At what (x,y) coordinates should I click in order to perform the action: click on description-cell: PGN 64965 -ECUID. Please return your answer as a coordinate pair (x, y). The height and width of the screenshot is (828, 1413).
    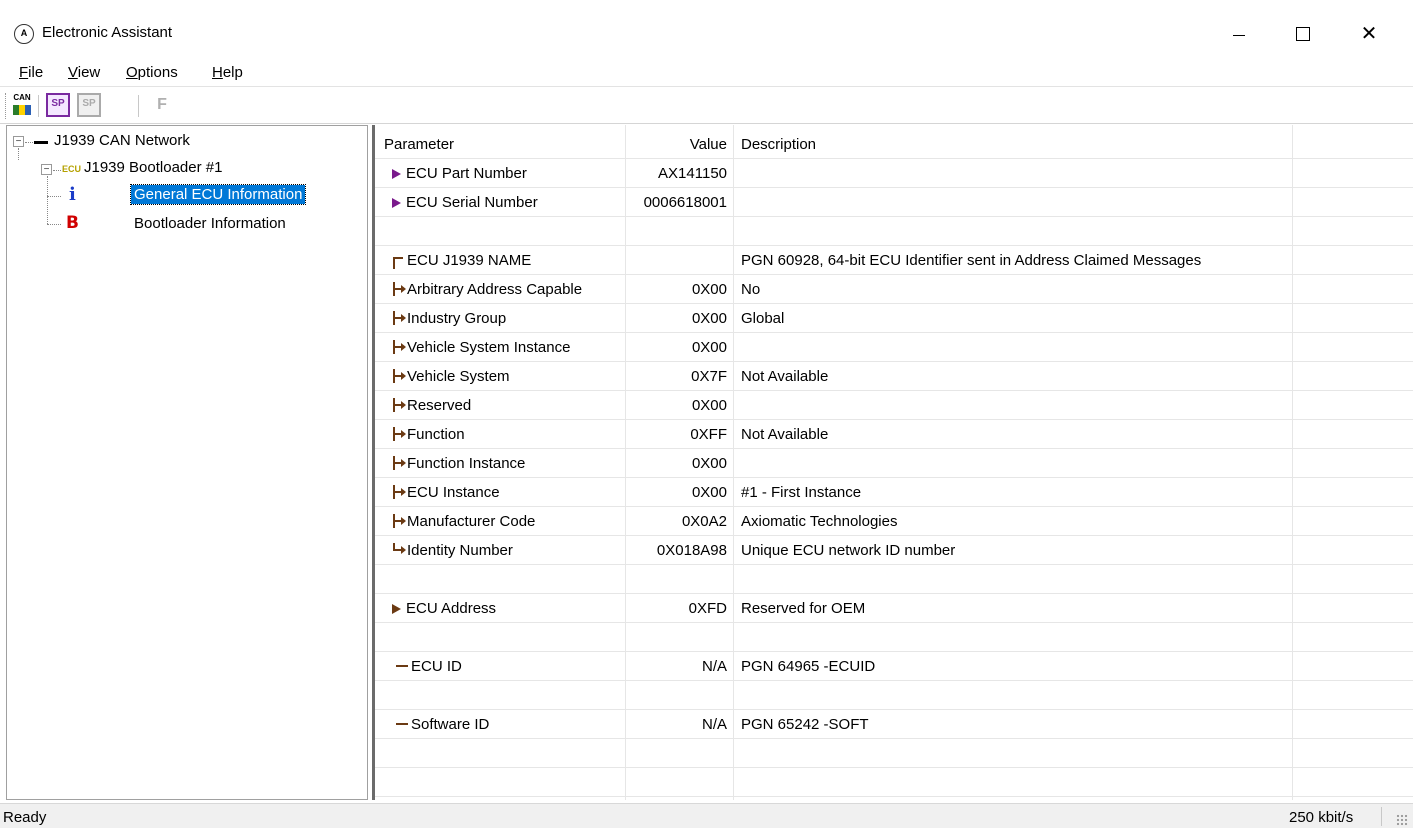
    Looking at the image, I should click on (808, 666).